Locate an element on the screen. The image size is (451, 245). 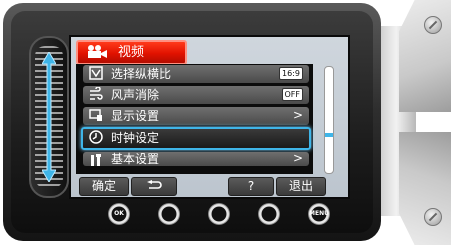
return-arrow-icon is located at coordinates (154, 184).